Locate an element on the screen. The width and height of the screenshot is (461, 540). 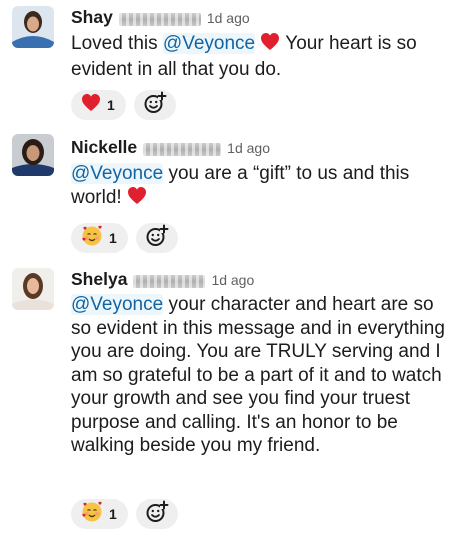
red-heart-icon is located at coordinates (91, 105).